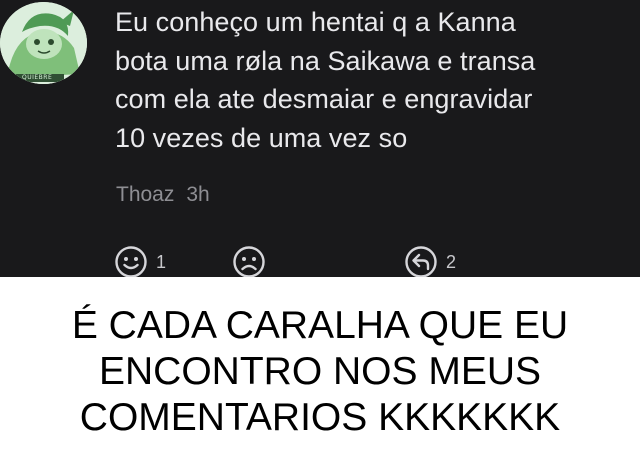 This screenshot has width=640, height=475. Describe the element at coordinates (145, 194) in the screenshot. I see `author-name: Thoaz` at that location.